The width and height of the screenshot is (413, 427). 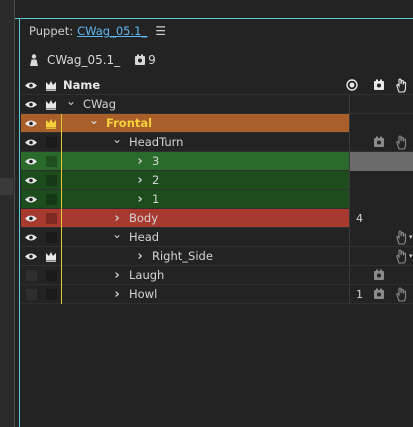 What do you see at coordinates (156, 199) in the screenshot?
I see `tree-item-label: 1` at bounding box center [156, 199].